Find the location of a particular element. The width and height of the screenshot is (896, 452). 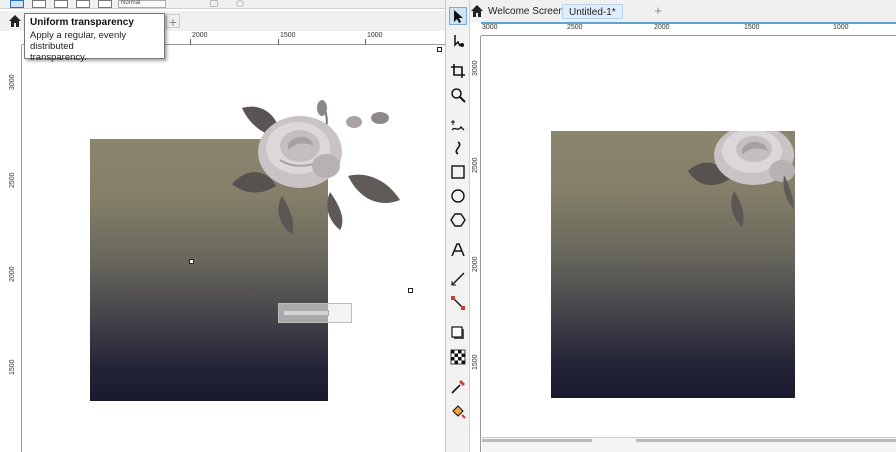

connector-tool-icon is located at coordinates (458, 303).